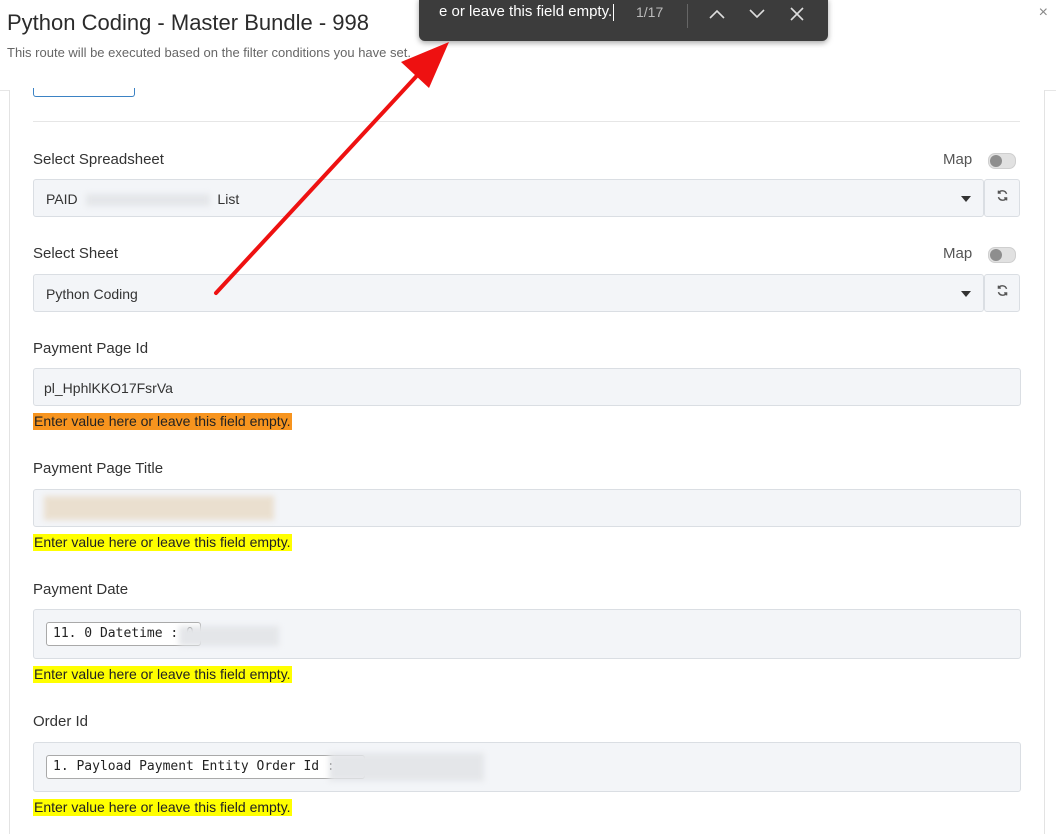 The height and width of the screenshot is (834, 1056). What do you see at coordinates (527, 508) in the screenshot?
I see `payment-page-title-input` at bounding box center [527, 508].